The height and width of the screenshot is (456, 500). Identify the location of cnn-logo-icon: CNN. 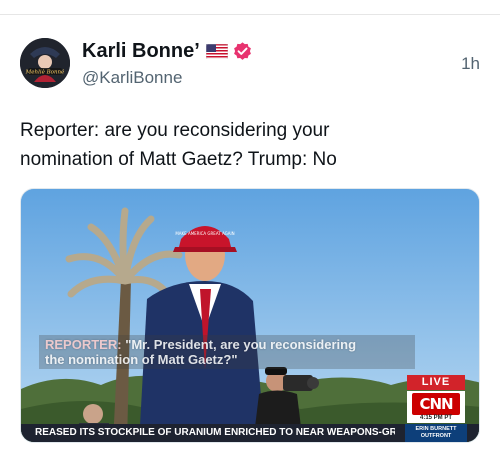
(436, 404).